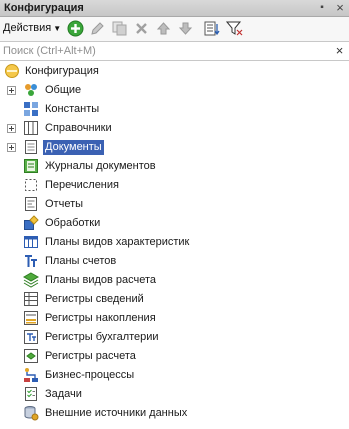 The height and width of the screenshot is (429, 349). Describe the element at coordinates (31, 375) in the screenshot. I see `business-processes-icon` at that location.